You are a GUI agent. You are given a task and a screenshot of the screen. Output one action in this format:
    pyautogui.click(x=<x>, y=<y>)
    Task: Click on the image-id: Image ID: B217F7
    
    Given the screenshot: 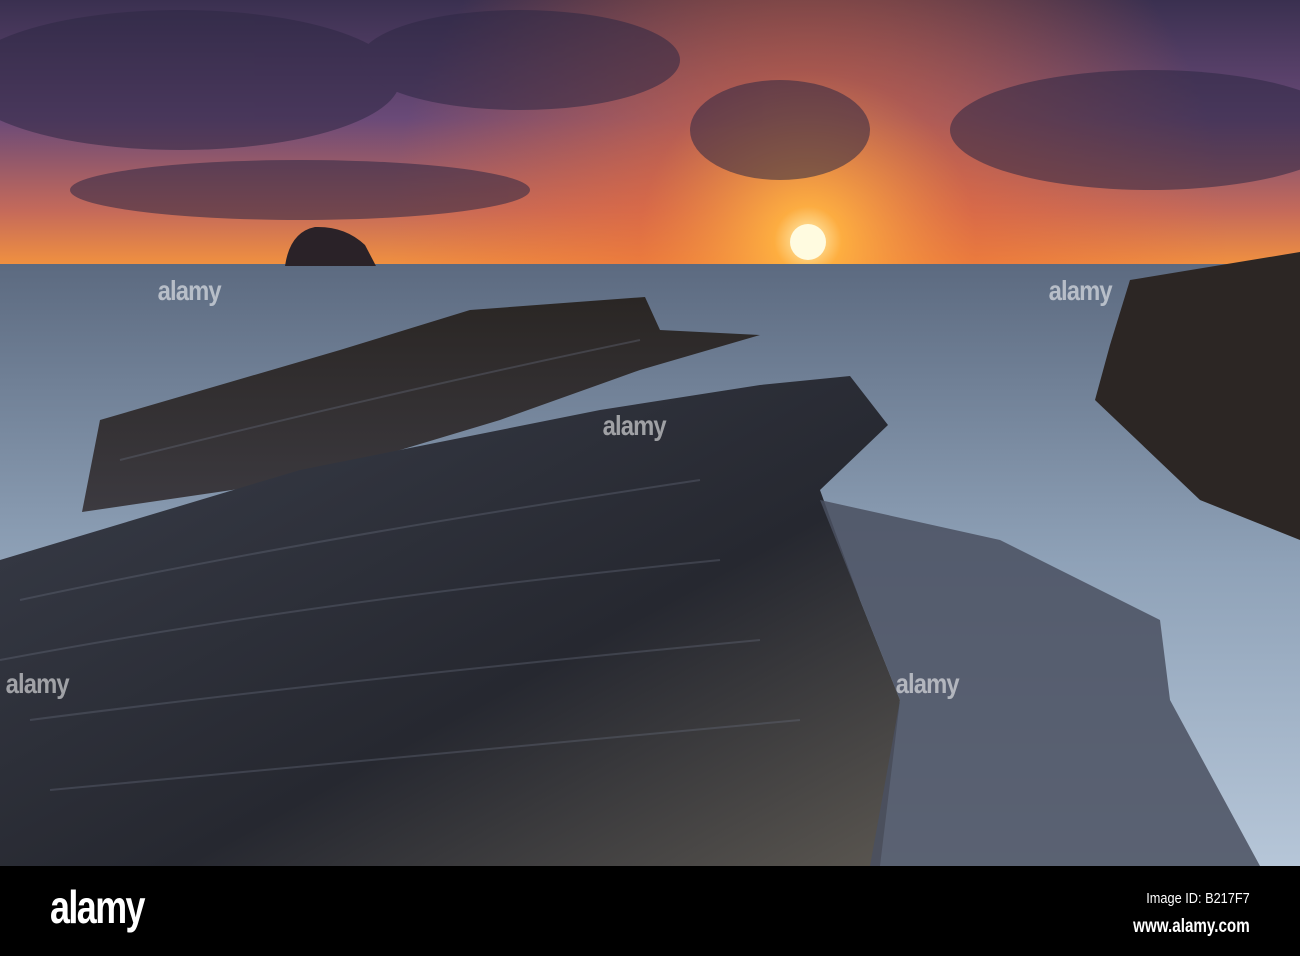 What is the action you would take?
    pyautogui.click(x=1198, y=898)
    